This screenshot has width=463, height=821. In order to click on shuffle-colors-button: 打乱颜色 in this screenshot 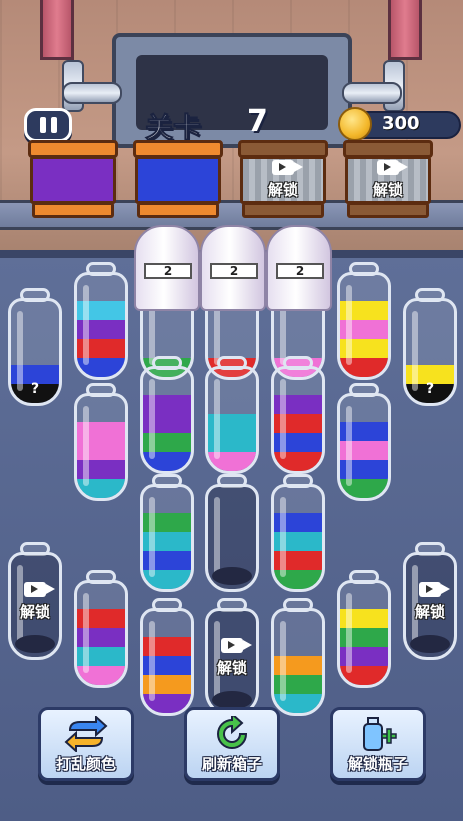, I will do `click(86, 744)`.